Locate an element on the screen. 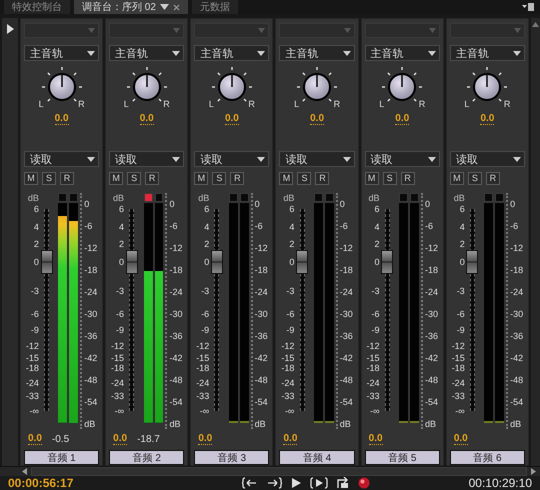 Image resolution: width=540 pixels, height=490 pixels. horizontal-scrollbar is located at coordinates (270, 471).